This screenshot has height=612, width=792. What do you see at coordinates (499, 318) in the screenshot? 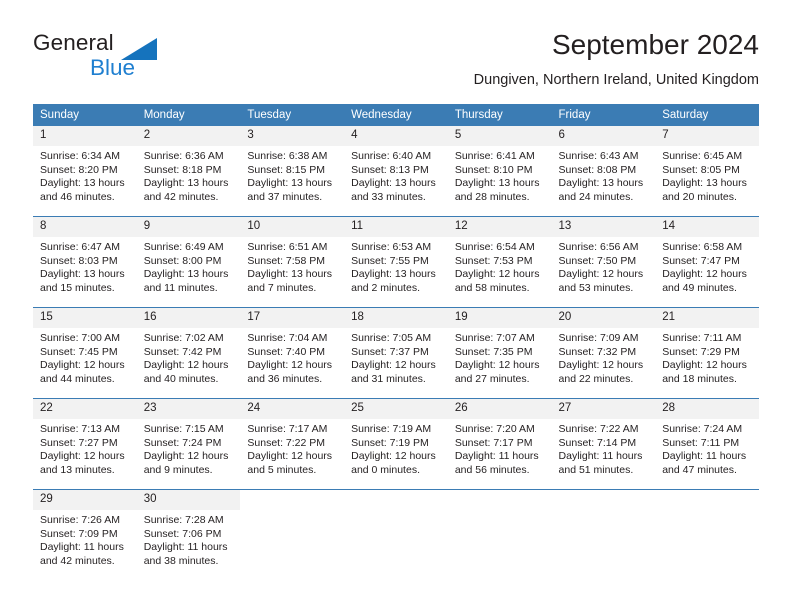
I see `day-number: 19` at bounding box center [499, 318].